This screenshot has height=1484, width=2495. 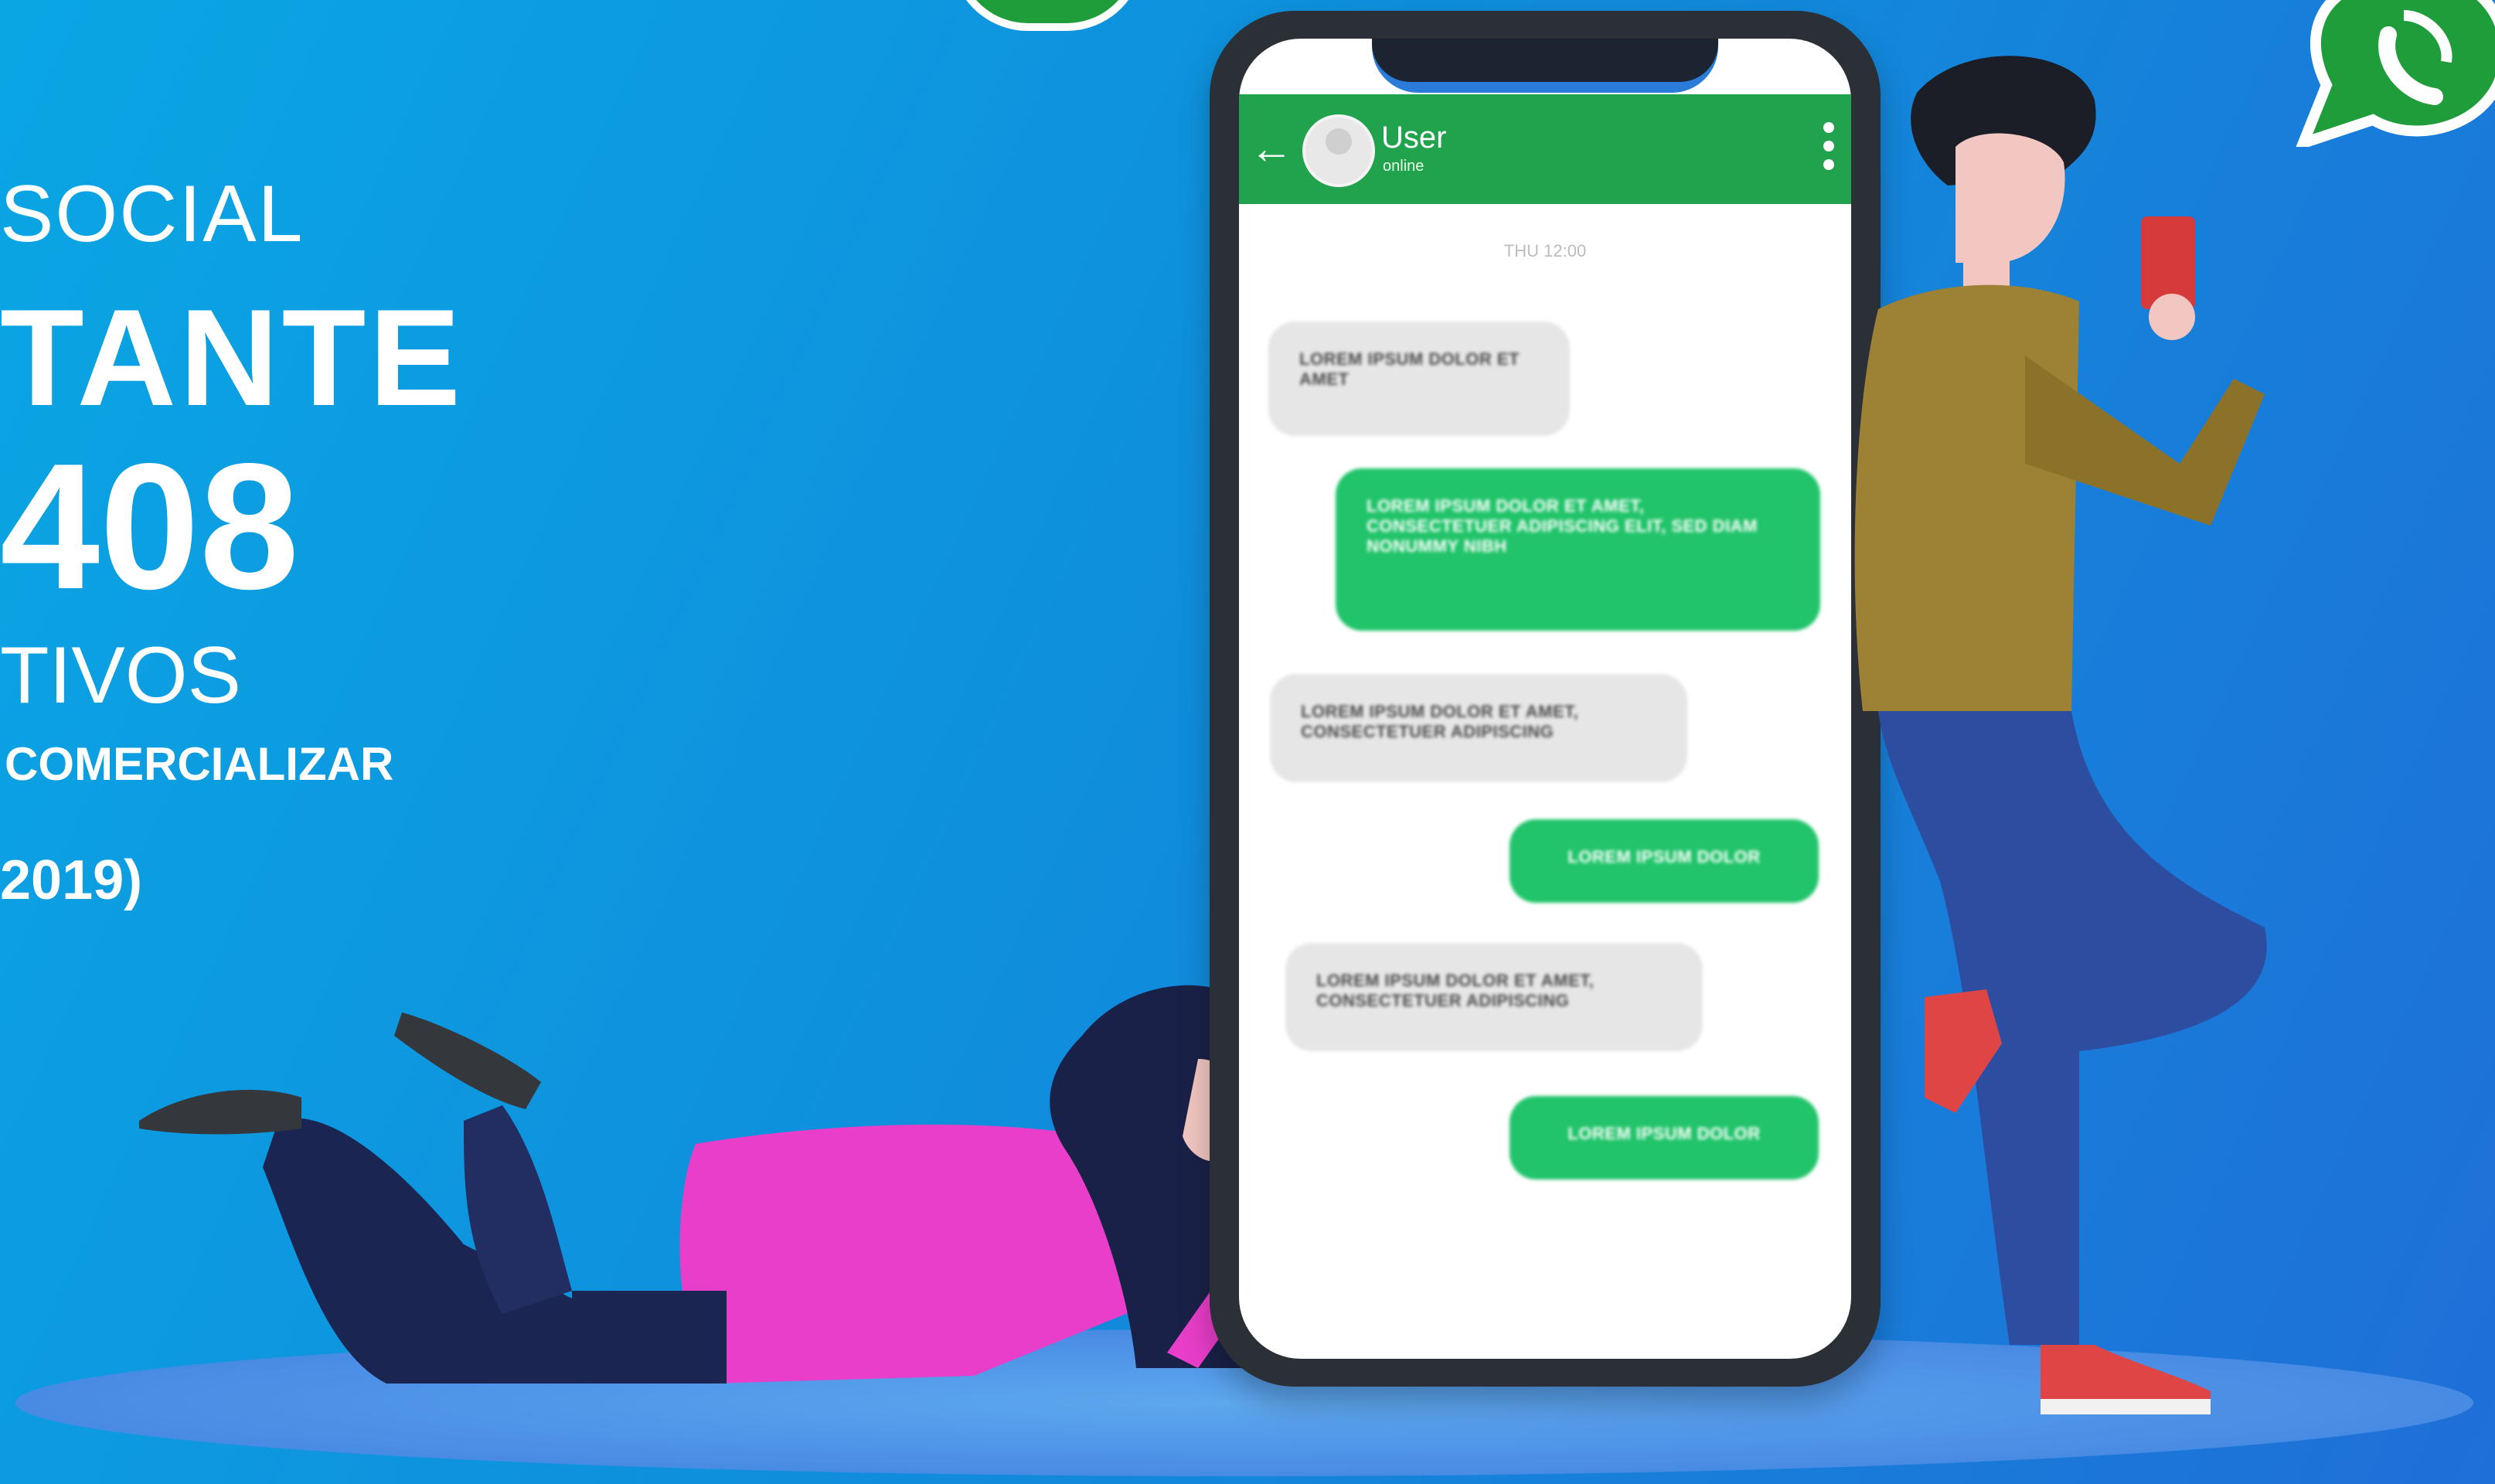 I want to click on chat-header: ← User online, so click(x=1545, y=149).